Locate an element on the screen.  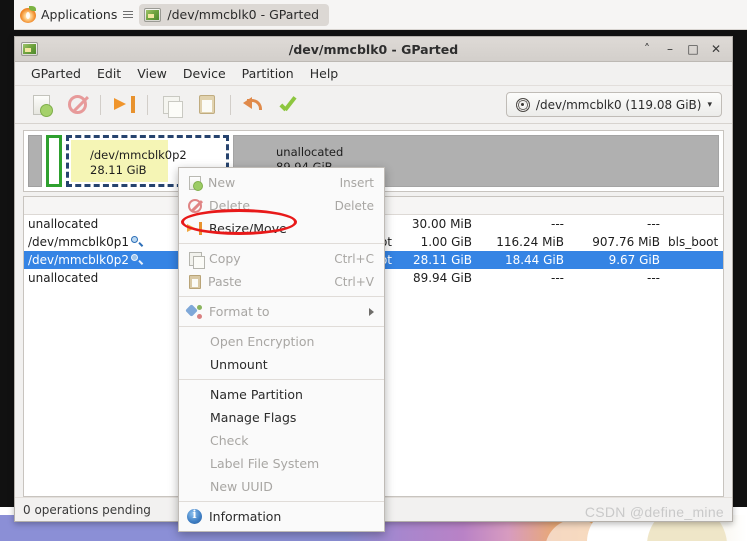
context-menu-label: Open Encryption is located at coordinates (262, 341).